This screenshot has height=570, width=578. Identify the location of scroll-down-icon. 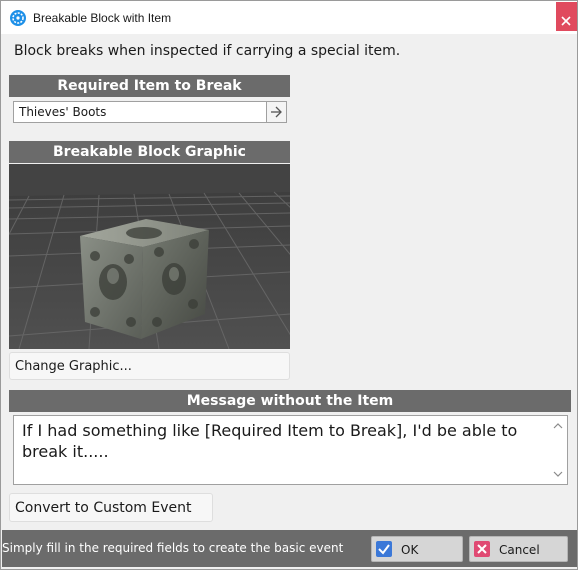
(558, 474).